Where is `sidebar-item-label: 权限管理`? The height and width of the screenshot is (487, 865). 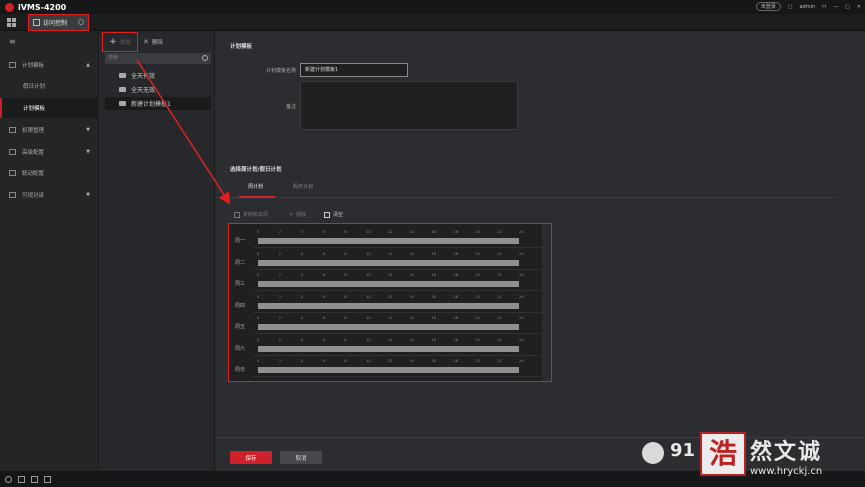 sidebar-item-label: 权限管理 is located at coordinates (33, 131).